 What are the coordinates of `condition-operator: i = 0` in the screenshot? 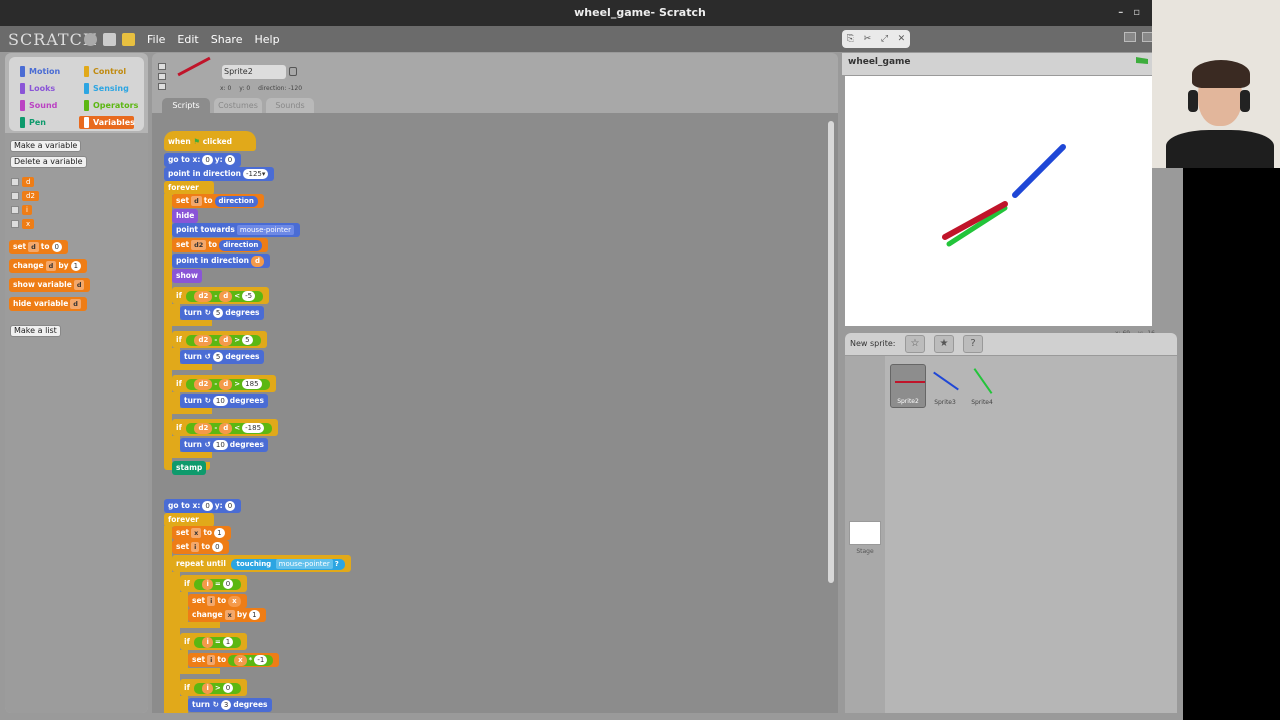 It's located at (218, 584).